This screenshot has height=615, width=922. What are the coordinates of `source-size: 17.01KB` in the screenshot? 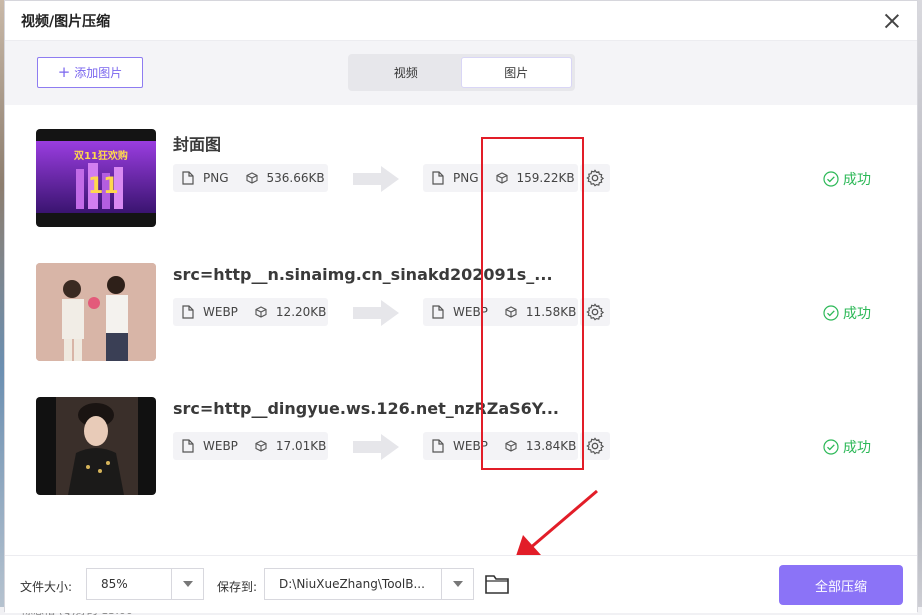 It's located at (301, 446).